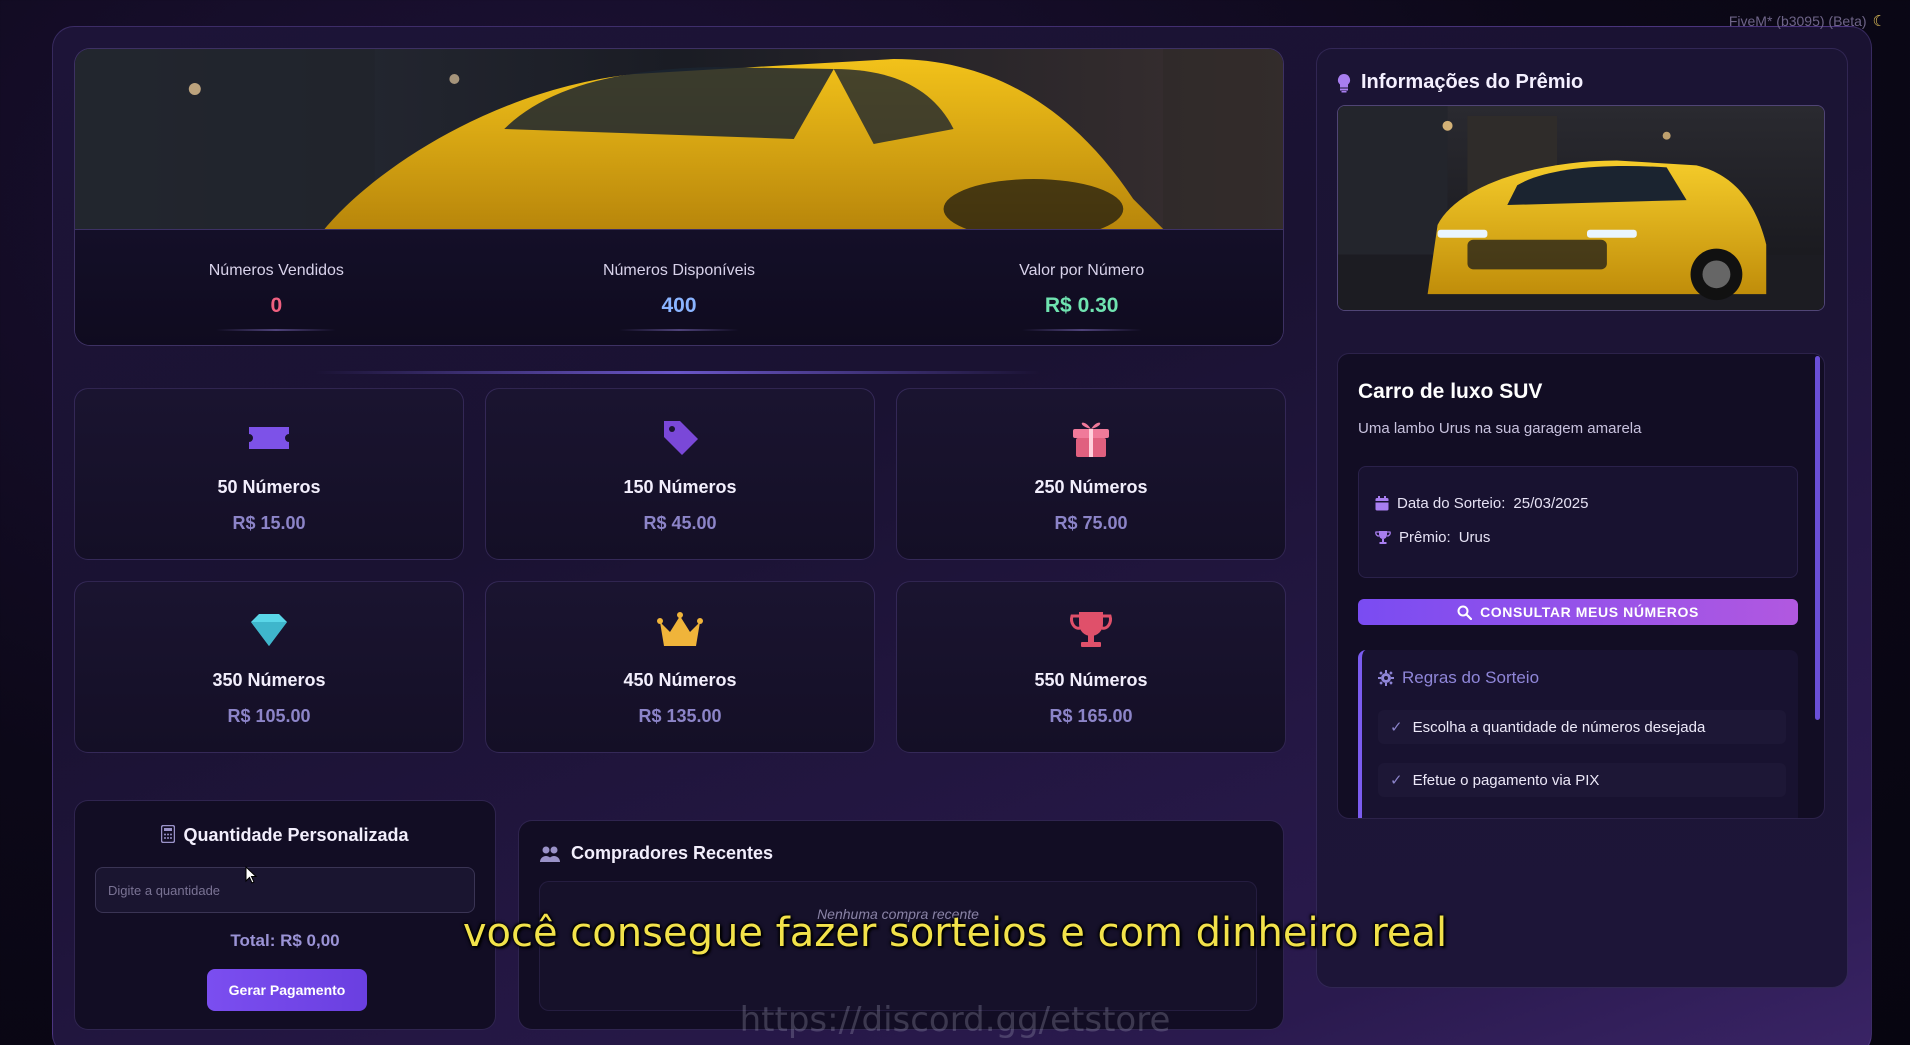 This screenshot has height=1045, width=1910. What do you see at coordinates (276, 270) in the screenshot?
I see `stat-label: Números Vendidos` at bounding box center [276, 270].